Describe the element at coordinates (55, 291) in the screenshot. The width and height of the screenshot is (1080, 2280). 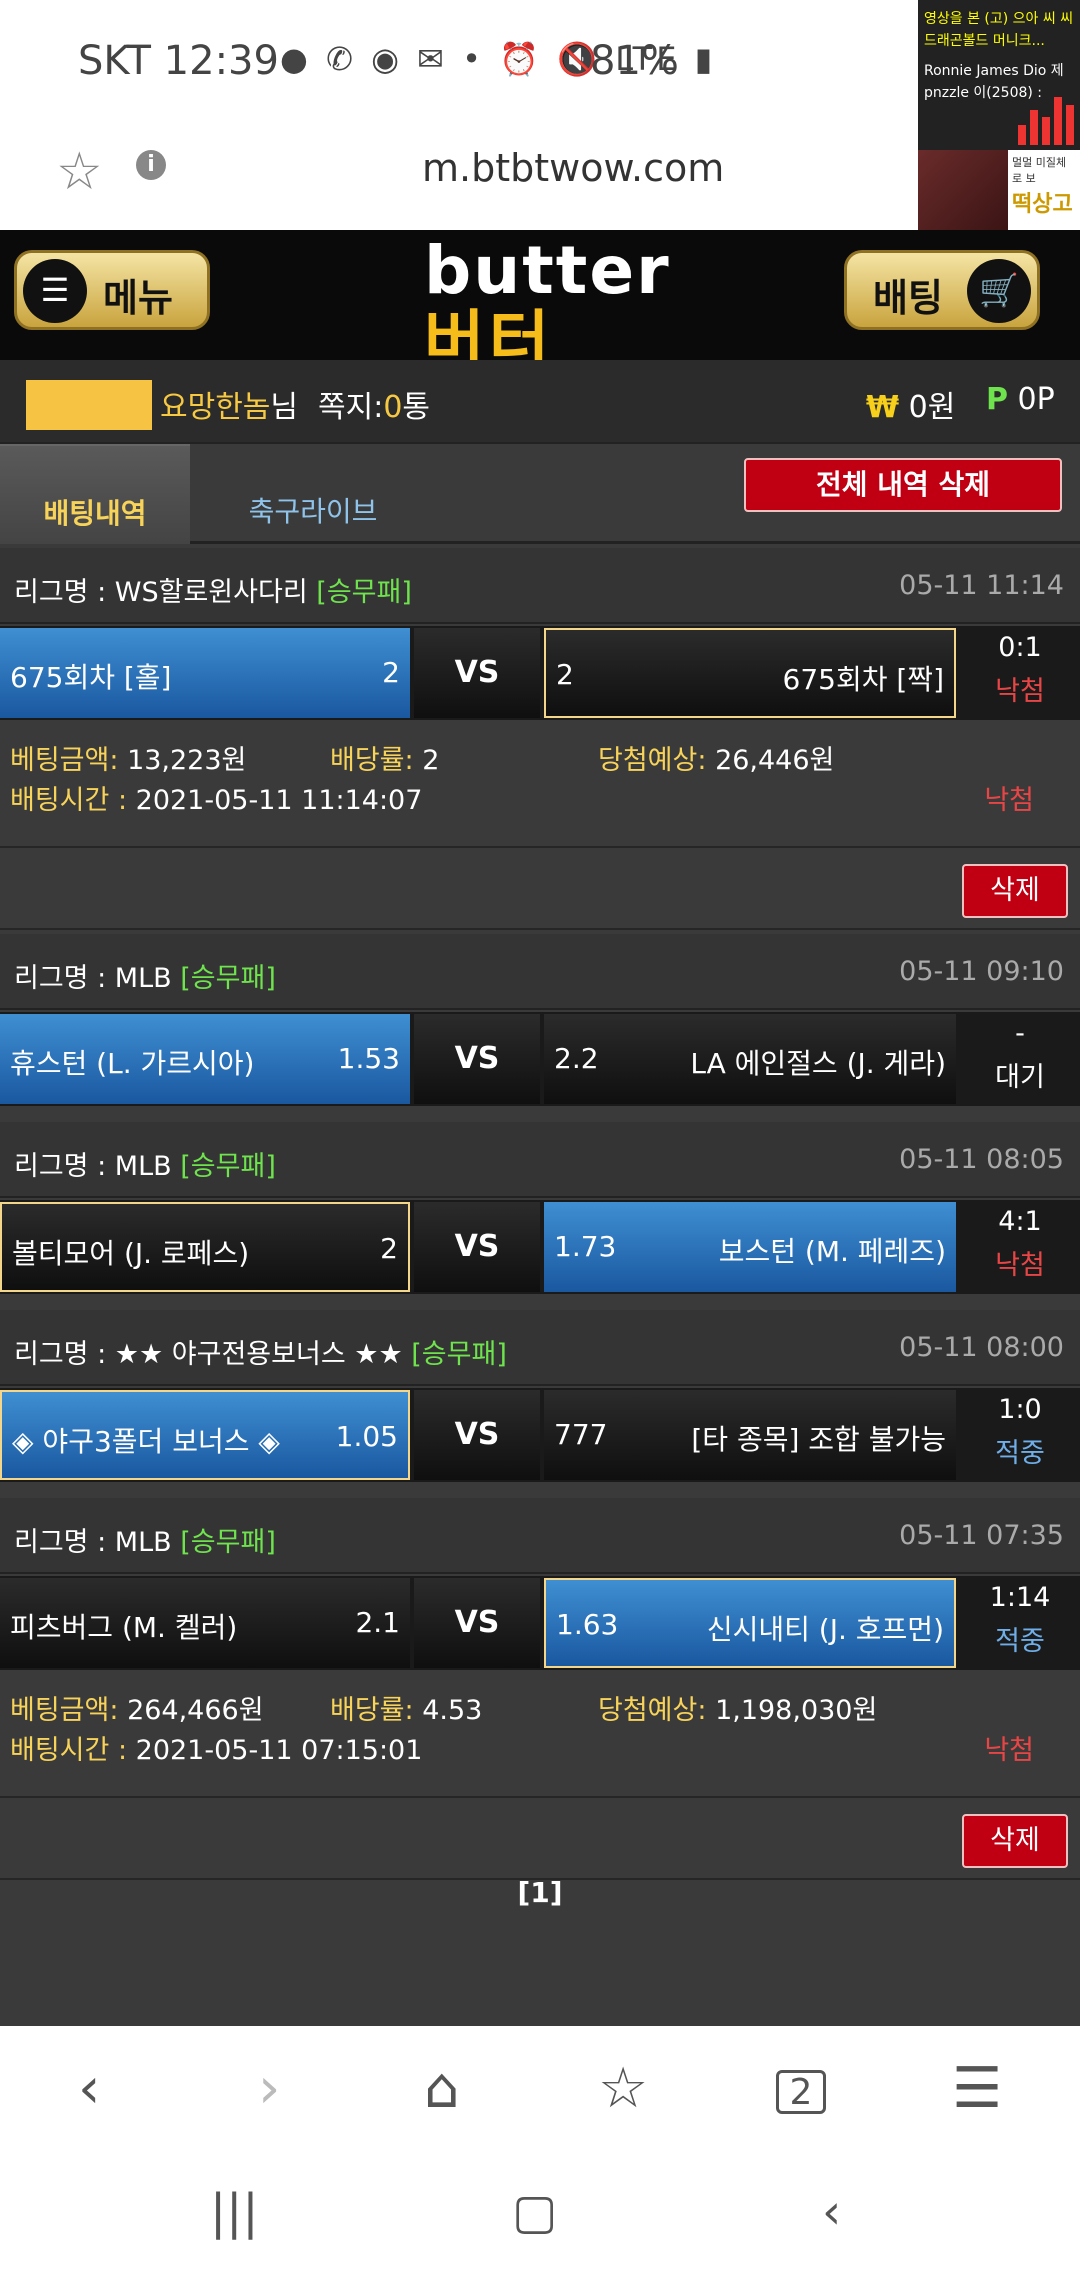
I see `hamburger-icon: ☰` at that location.